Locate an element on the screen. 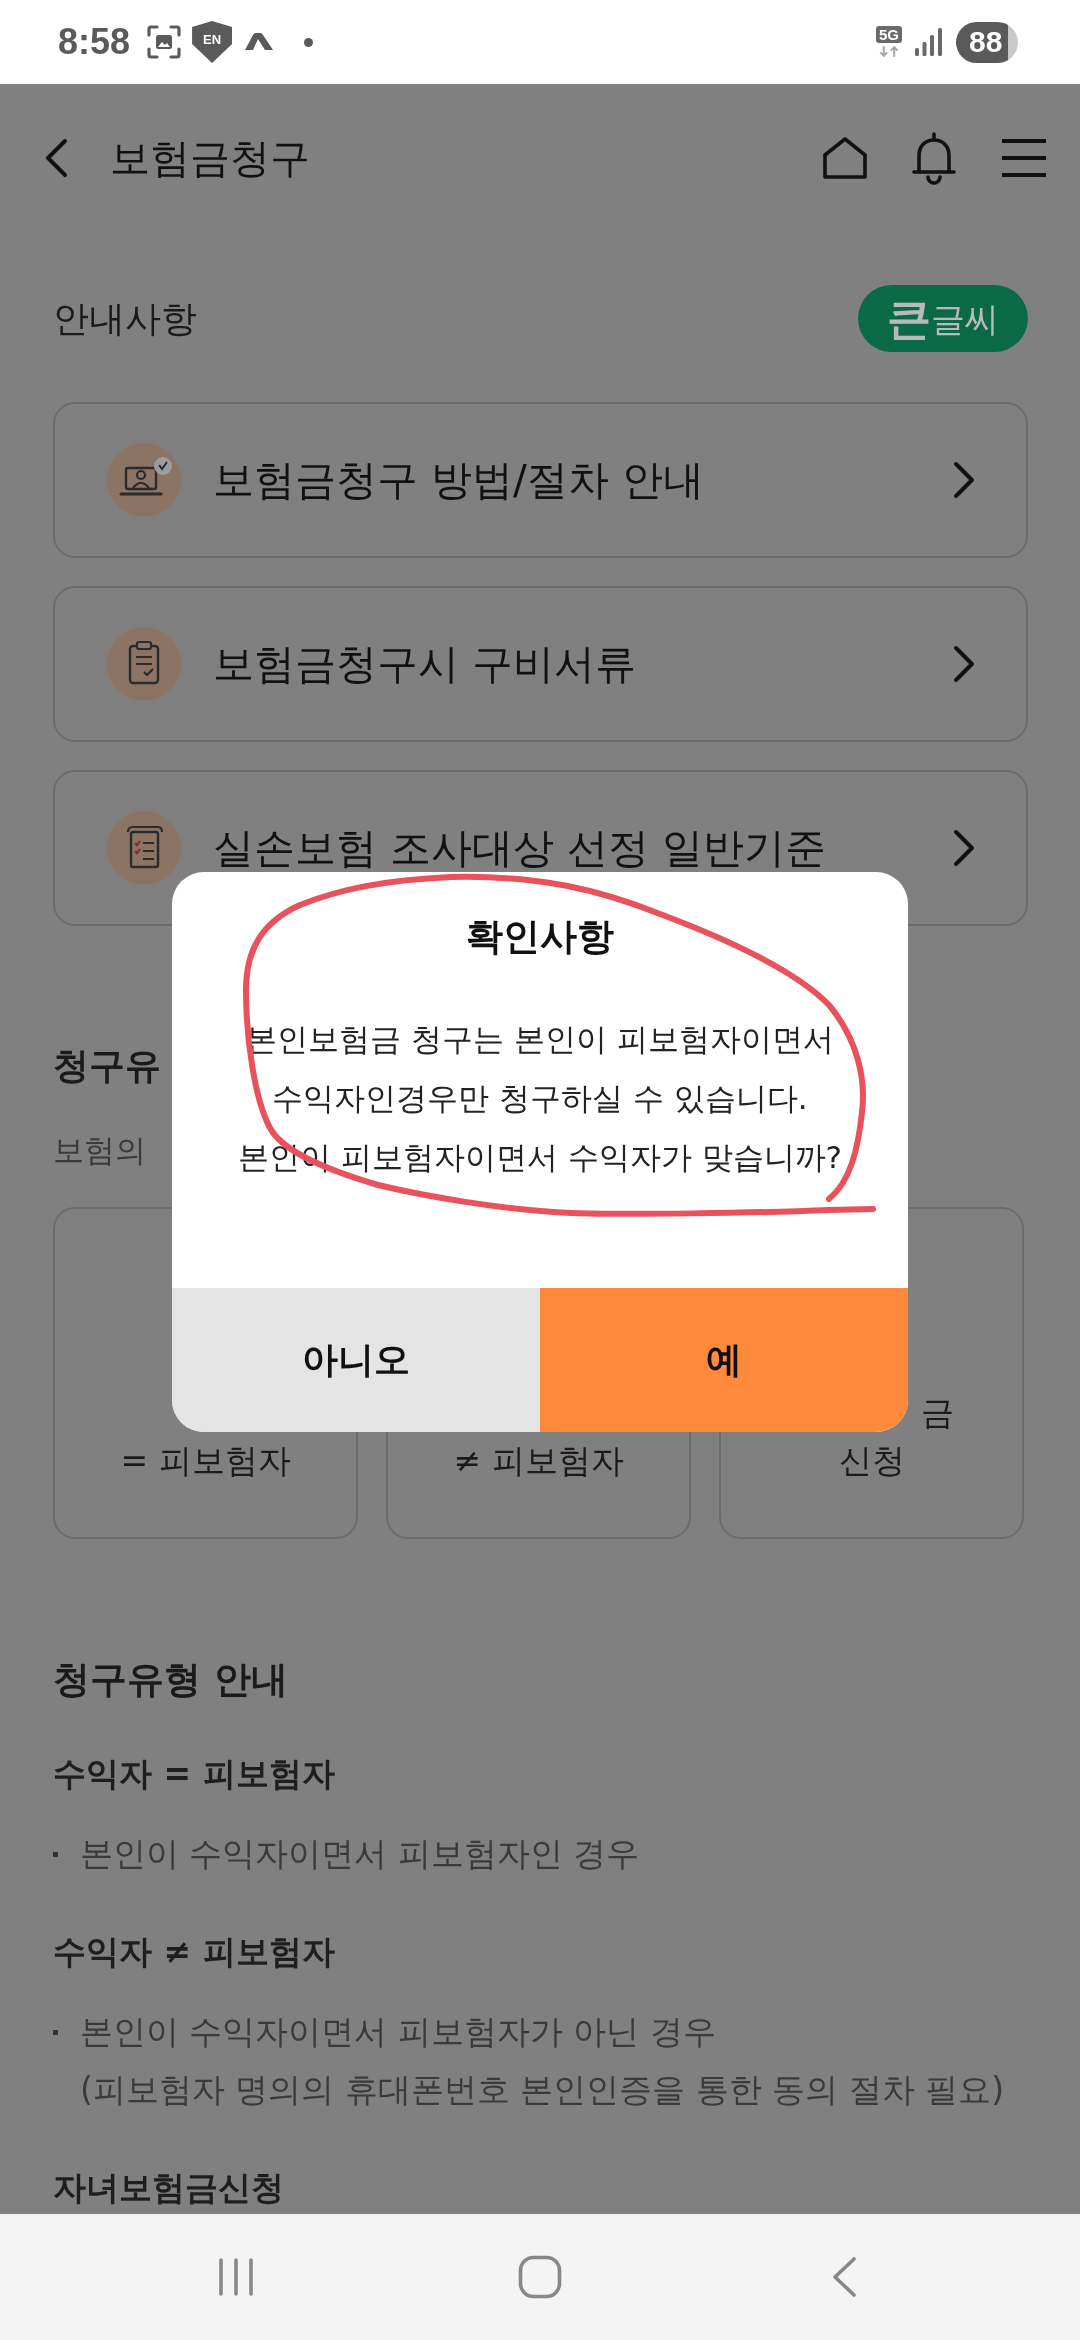 The height and width of the screenshot is (2340, 1080). guide-heading: 수익자 = 피보험자 is located at coordinates (194, 1774).